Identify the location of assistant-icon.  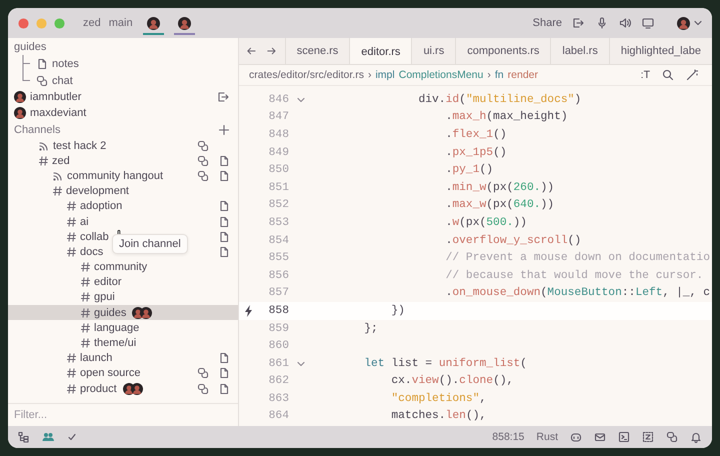
(648, 437).